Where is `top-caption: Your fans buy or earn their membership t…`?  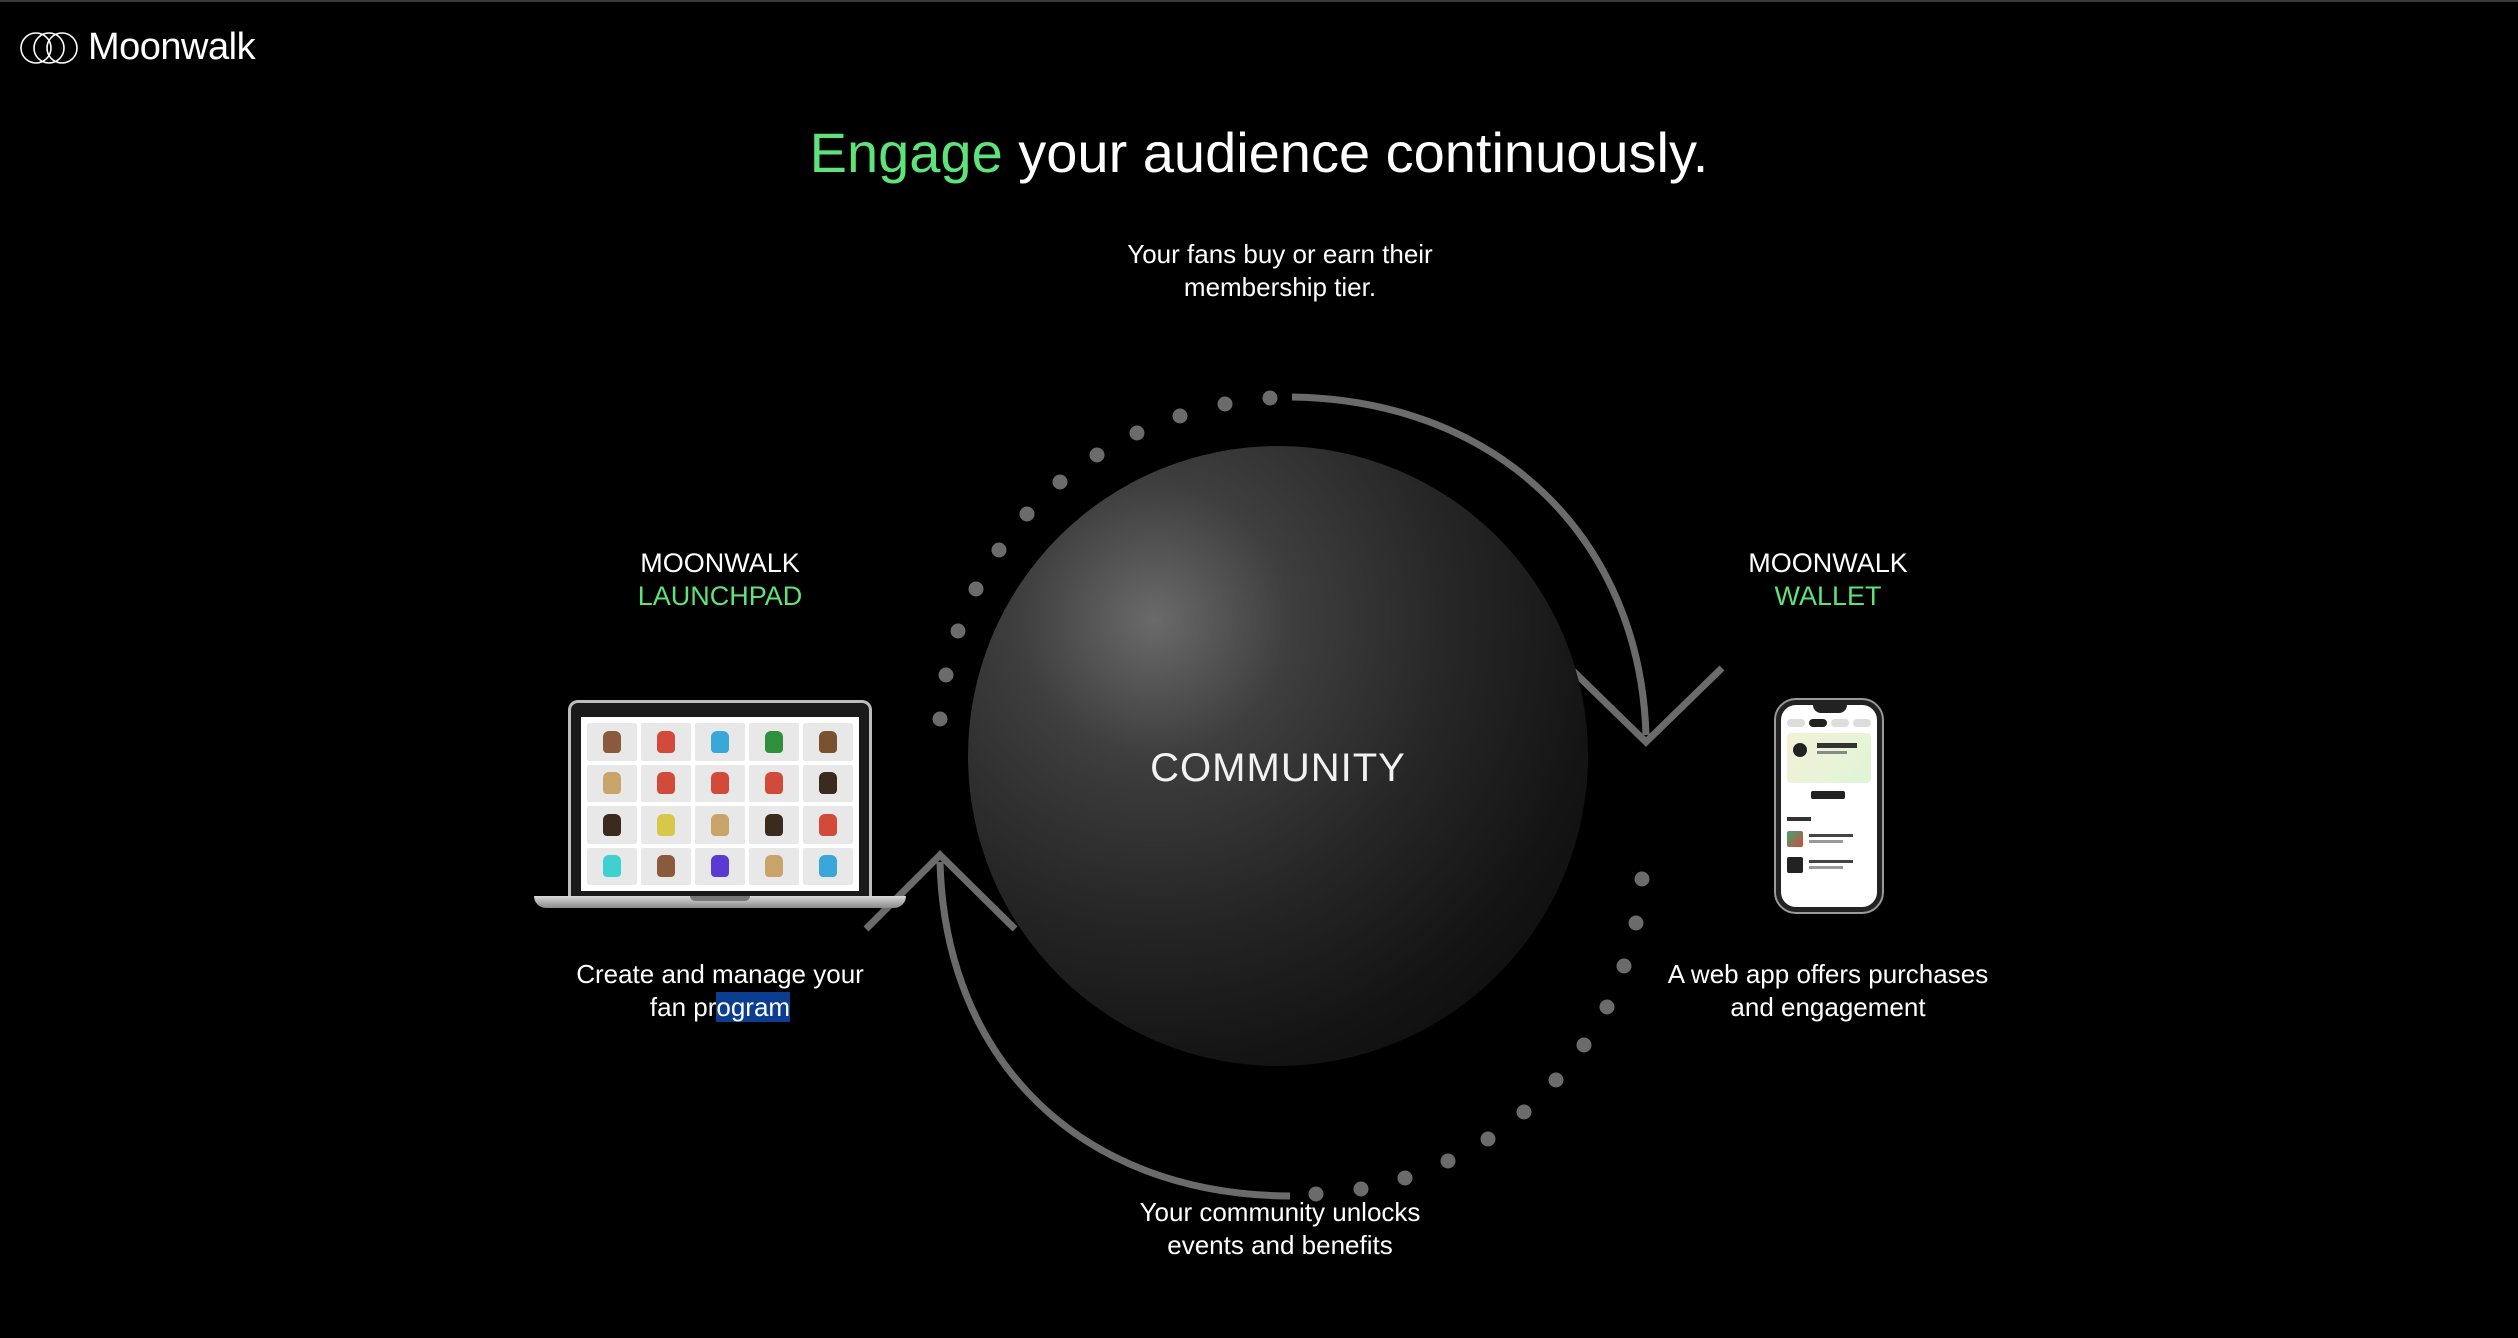
top-caption: Your fans buy or earn their membership t… is located at coordinates (1280, 271).